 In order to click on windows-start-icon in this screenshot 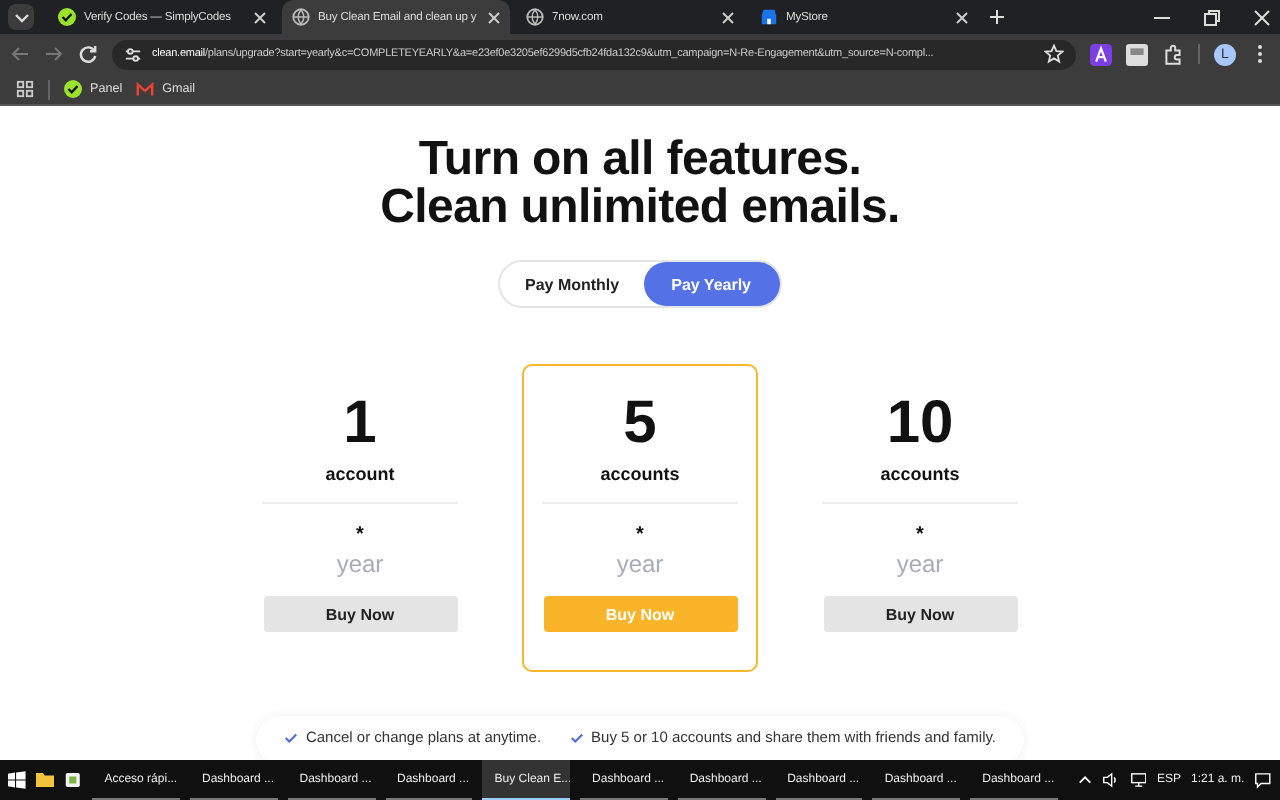, I will do `click(17, 780)`.